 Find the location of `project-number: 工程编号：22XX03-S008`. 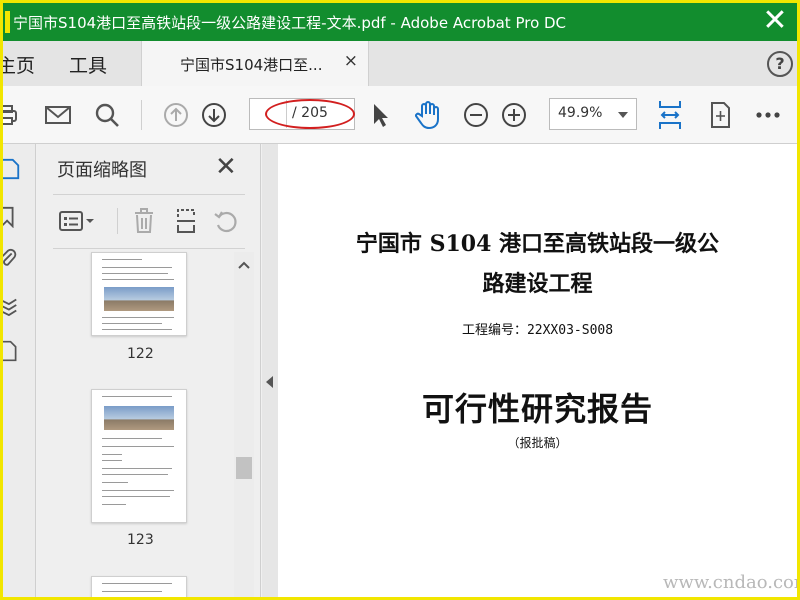

project-number: 工程编号：22XX03-S008 is located at coordinates (537, 330).